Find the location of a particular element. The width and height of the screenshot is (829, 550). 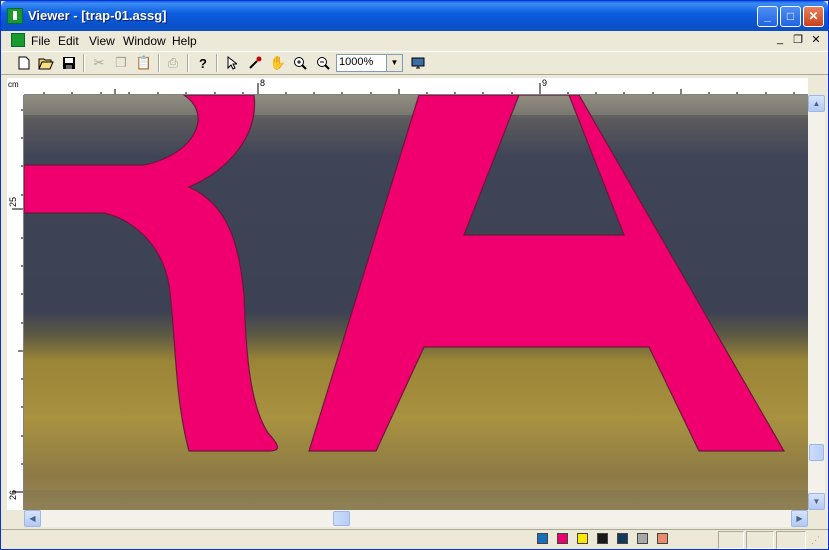

menu-window: Window is located at coordinates (144, 41).